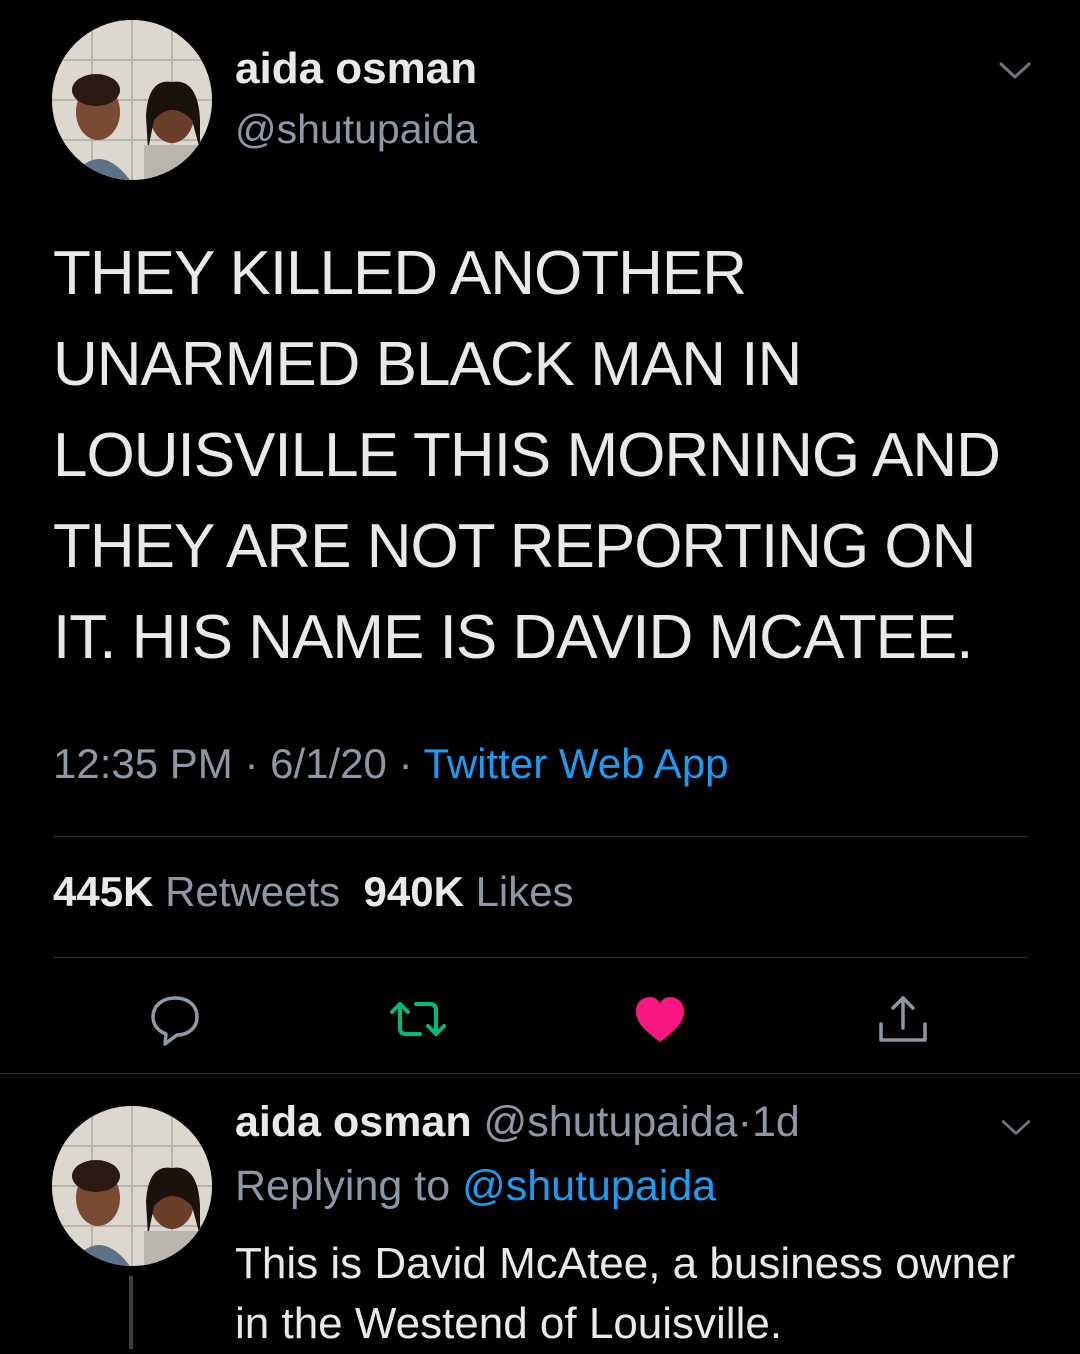 The width and height of the screenshot is (1080, 1354). I want to click on tweet-source-link: Twitter Web App, so click(576, 763).